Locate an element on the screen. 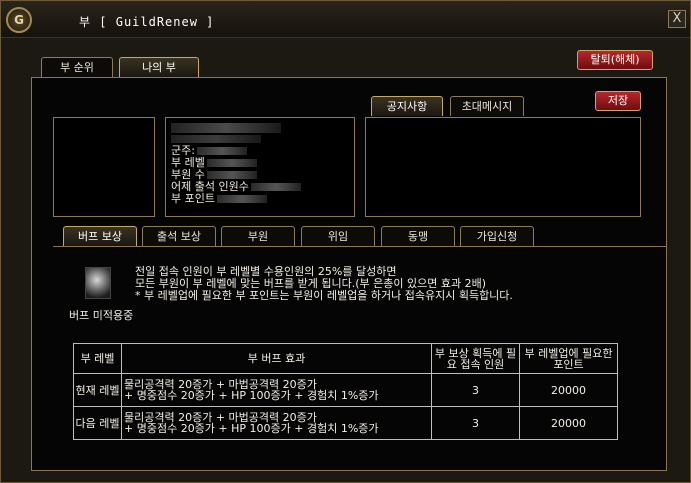 This screenshot has width=691, height=483. tab-members: 부원 is located at coordinates (258, 236).